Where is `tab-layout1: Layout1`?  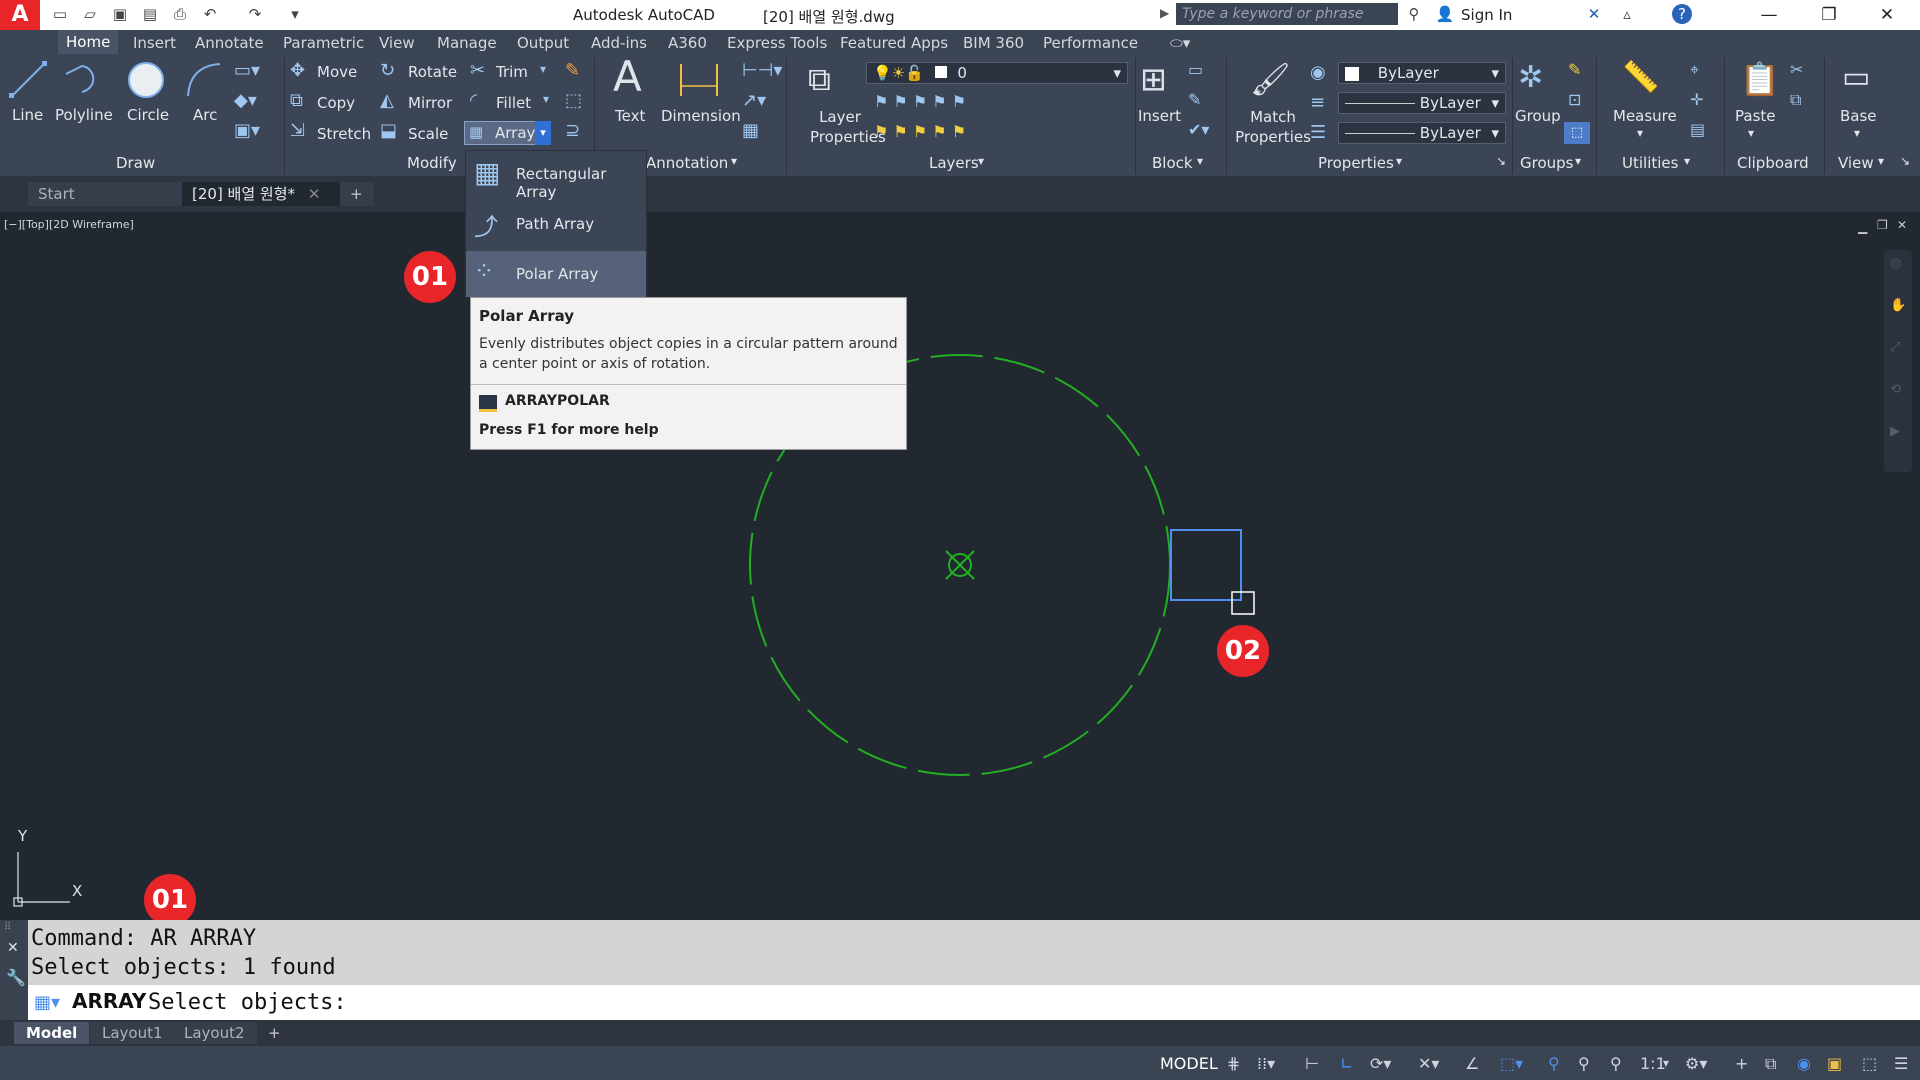
tab-layout1: Layout1 is located at coordinates (132, 1033).